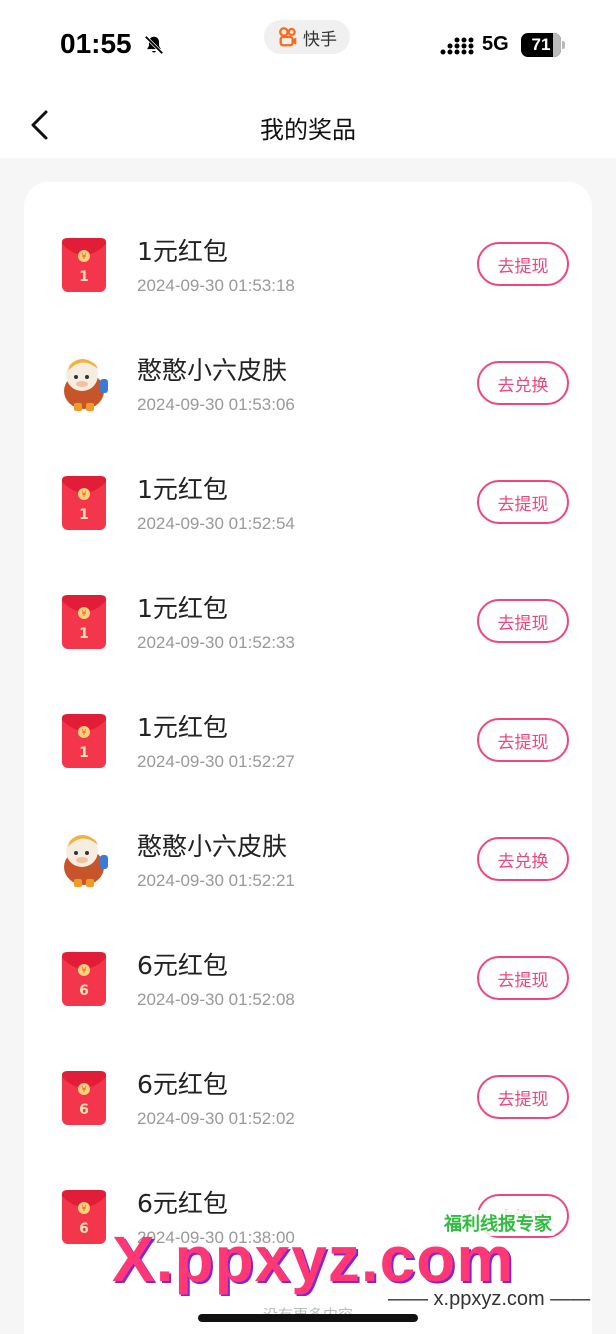 The height and width of the screenshot is (1334, 616). Describe the element at coordinates (308, 967) in the screenshot. I see `prize-row: ¥6 6元红包 2024-09-30 01:52:08 去提现` at that location.